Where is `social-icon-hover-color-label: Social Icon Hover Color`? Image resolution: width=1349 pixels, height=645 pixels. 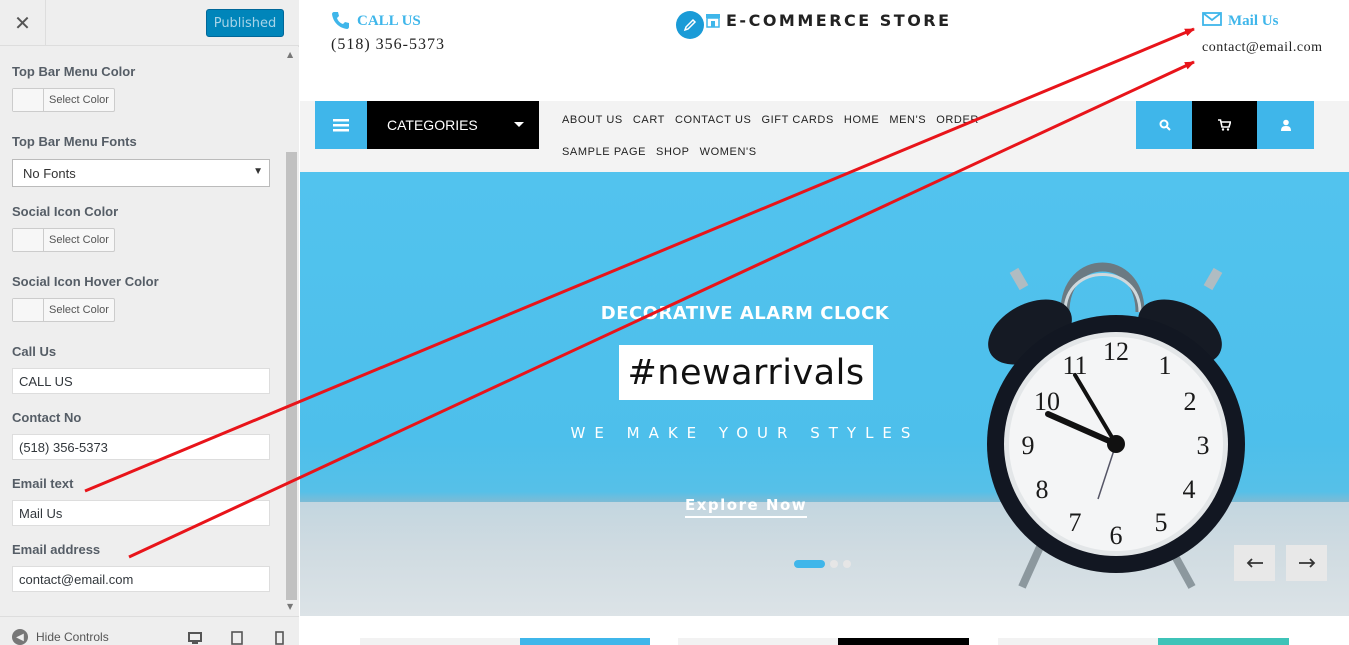 social-icon-hover-color-label: Social Icon Hover Color is located at coordinates (85, 281).